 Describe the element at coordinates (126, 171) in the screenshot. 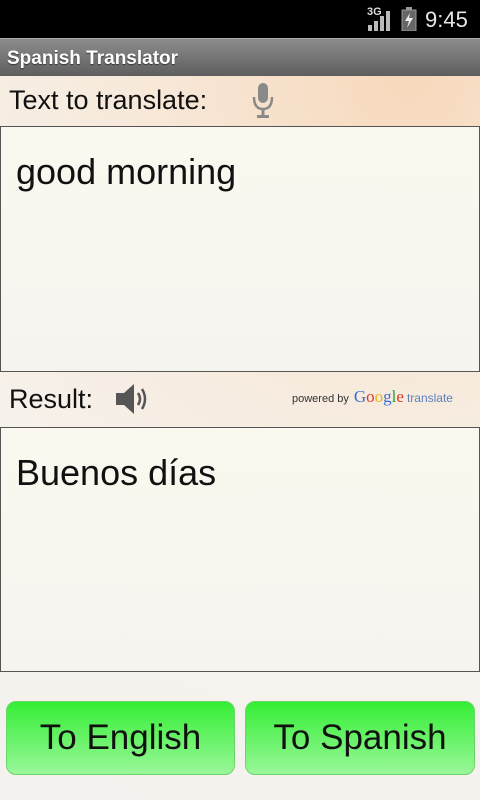

I see `input-text: good morning` at that location.